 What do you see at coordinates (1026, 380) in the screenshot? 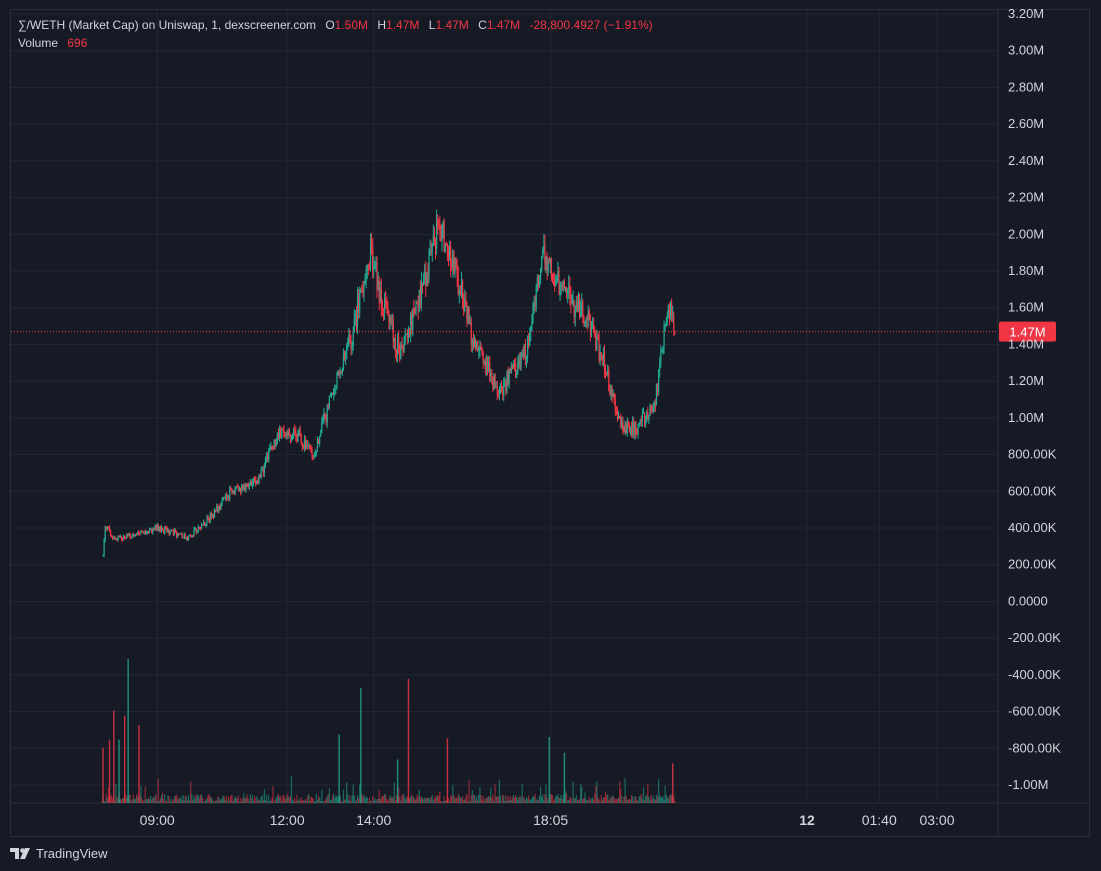
I see `y-tick-label: 1.20M` at bounding box center [1026, 380].